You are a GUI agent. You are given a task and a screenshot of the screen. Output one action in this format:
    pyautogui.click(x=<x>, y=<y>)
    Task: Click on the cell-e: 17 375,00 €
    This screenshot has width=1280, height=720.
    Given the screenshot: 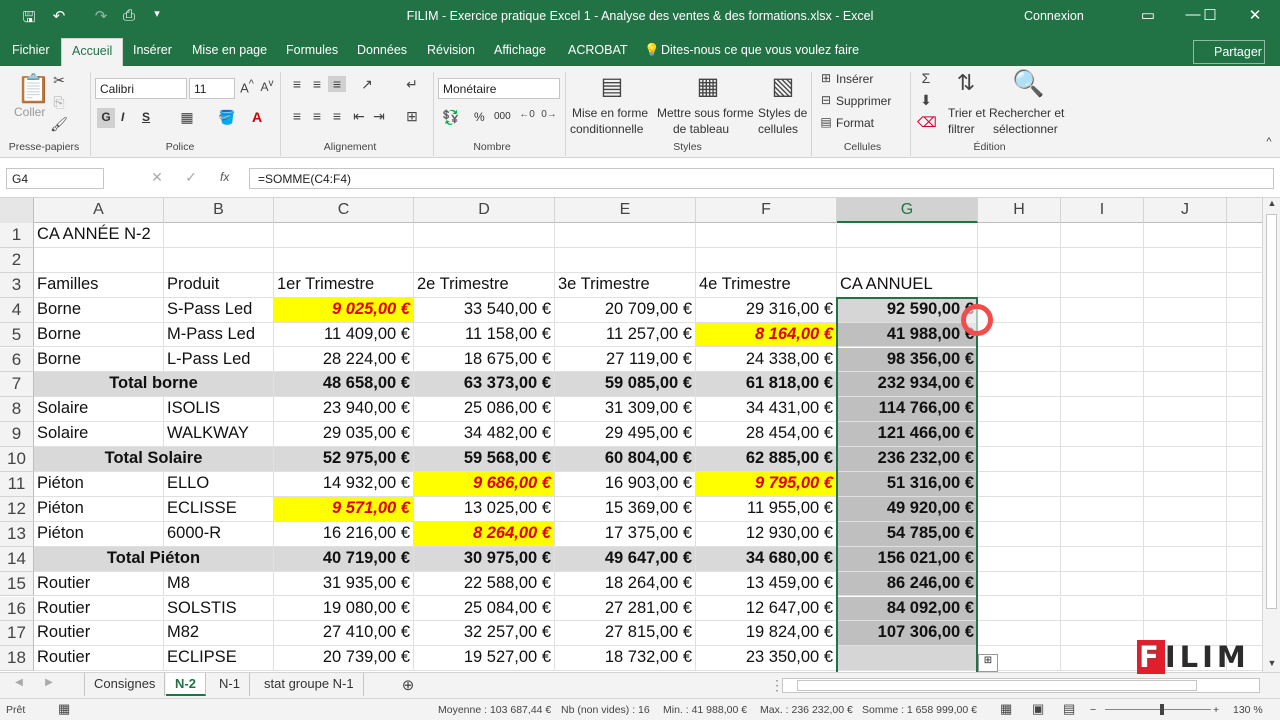 What is the action you would take?
    pyautogui.click(x=625, y=534)
    